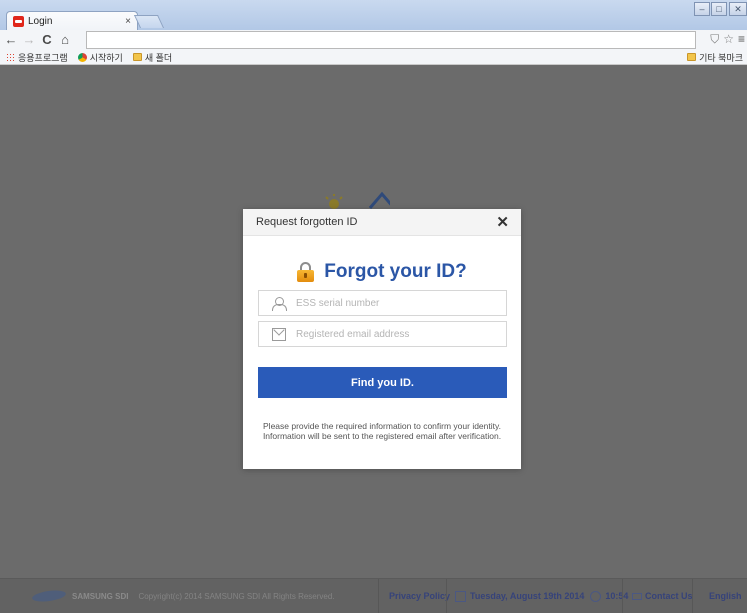 The height and width of the screenshot is (613, 747). Describe the element at coordinates (419, 596) in the screenshot. I see `privacy-policy-link: Privacy Policy` at that location.